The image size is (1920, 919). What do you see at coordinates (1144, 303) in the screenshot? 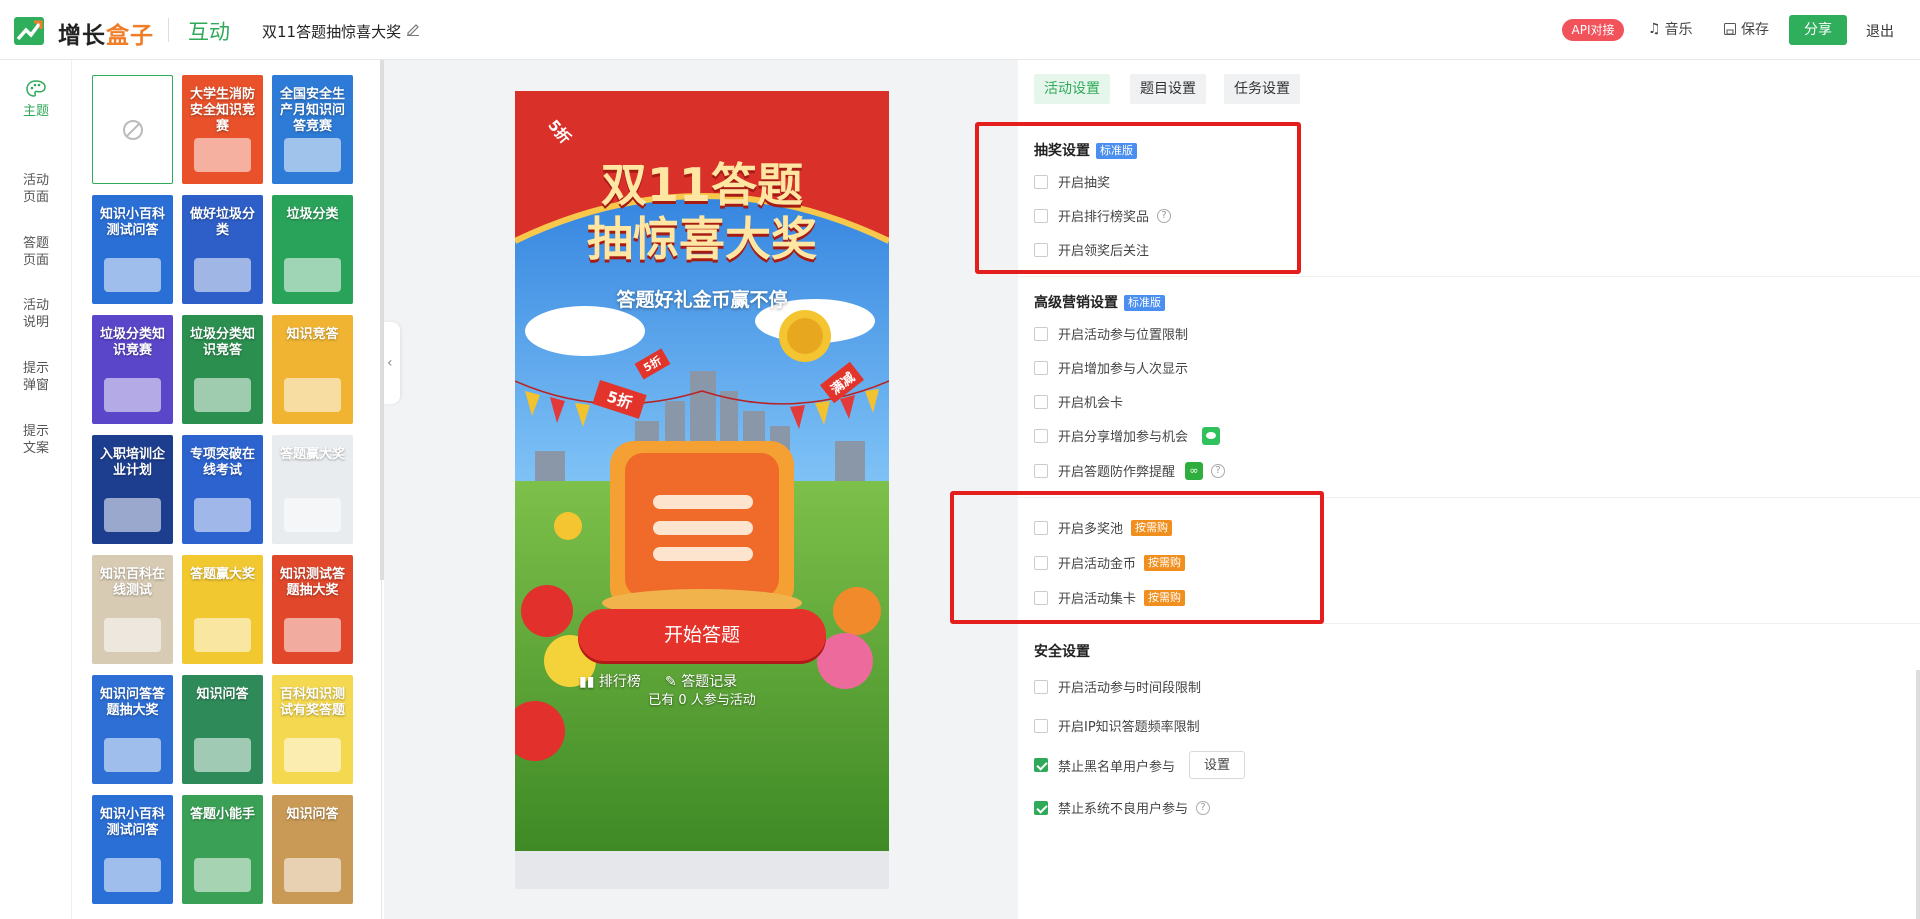
I see `standard-edition-tag: 标准版` at bounding box center [1144, 303].